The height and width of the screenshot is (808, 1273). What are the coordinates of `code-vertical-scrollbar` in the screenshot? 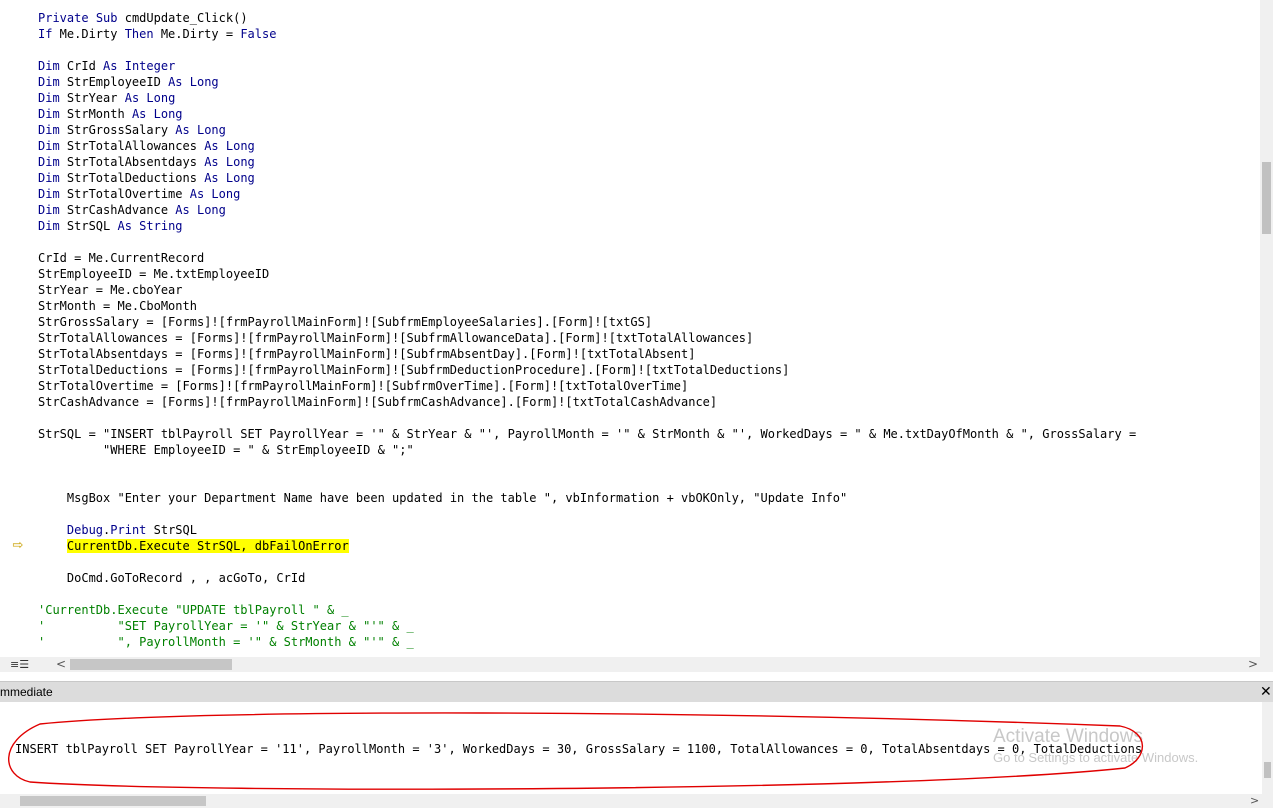 It's located at (1266, 328).